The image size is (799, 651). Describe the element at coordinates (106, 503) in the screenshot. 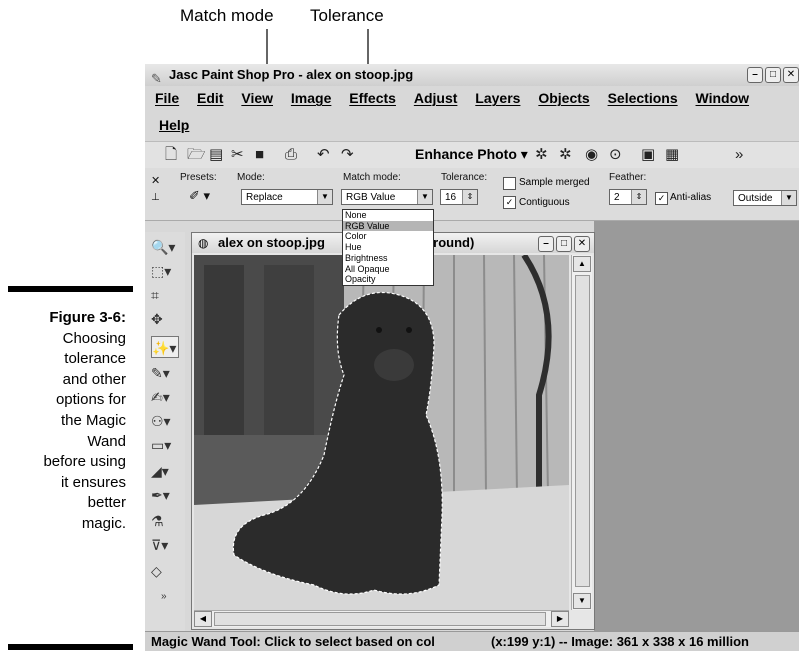

I see `caption-line: better` at that location.